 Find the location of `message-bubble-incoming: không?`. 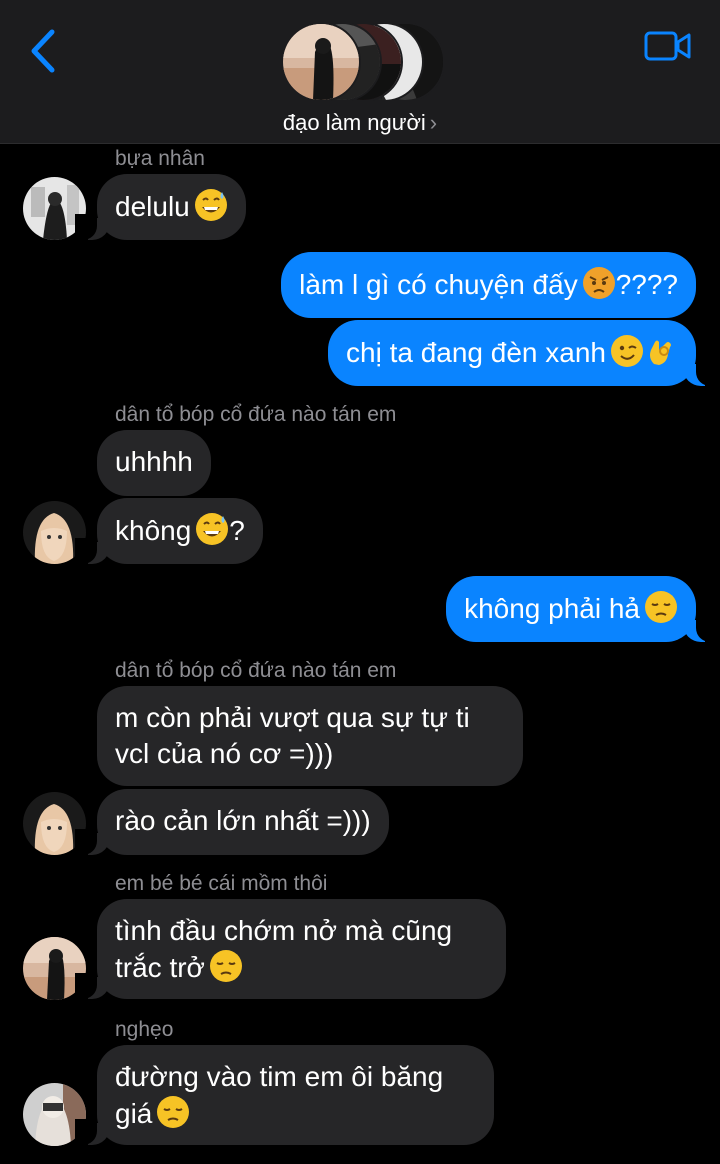

message-bubble-incoming: không? is located at coordinates (169, 531).